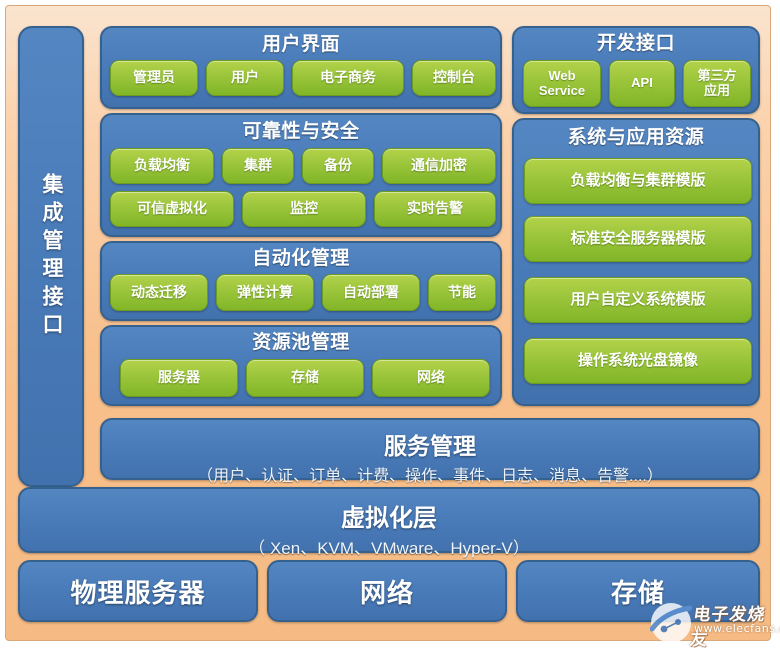 The image size is (780, 650). What do you see at coordinates (636, 137) in the screenshot?
I see `group-system-app-resources-title: 系统与应用资源` at bounding box center [636, 137].